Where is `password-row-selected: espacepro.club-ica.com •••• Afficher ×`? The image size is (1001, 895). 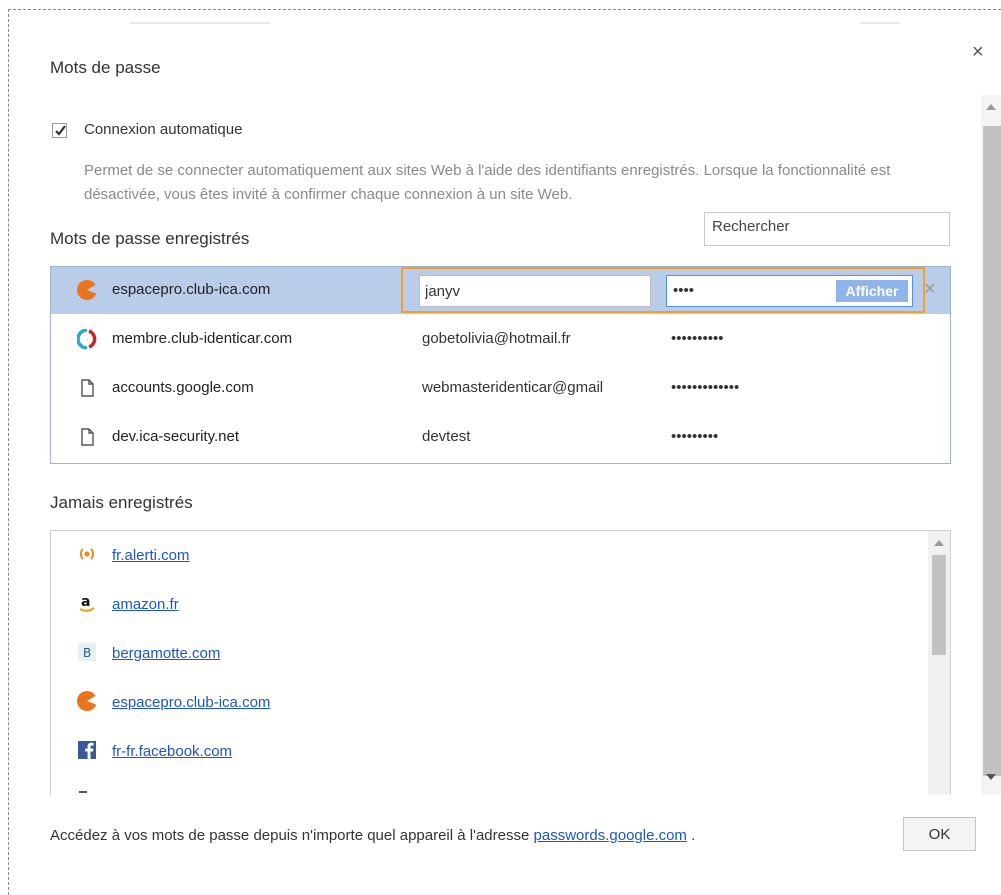 password-row-selected: espacepro.club-ica.com •••• Afficher × is located at coordinates (500, 290).